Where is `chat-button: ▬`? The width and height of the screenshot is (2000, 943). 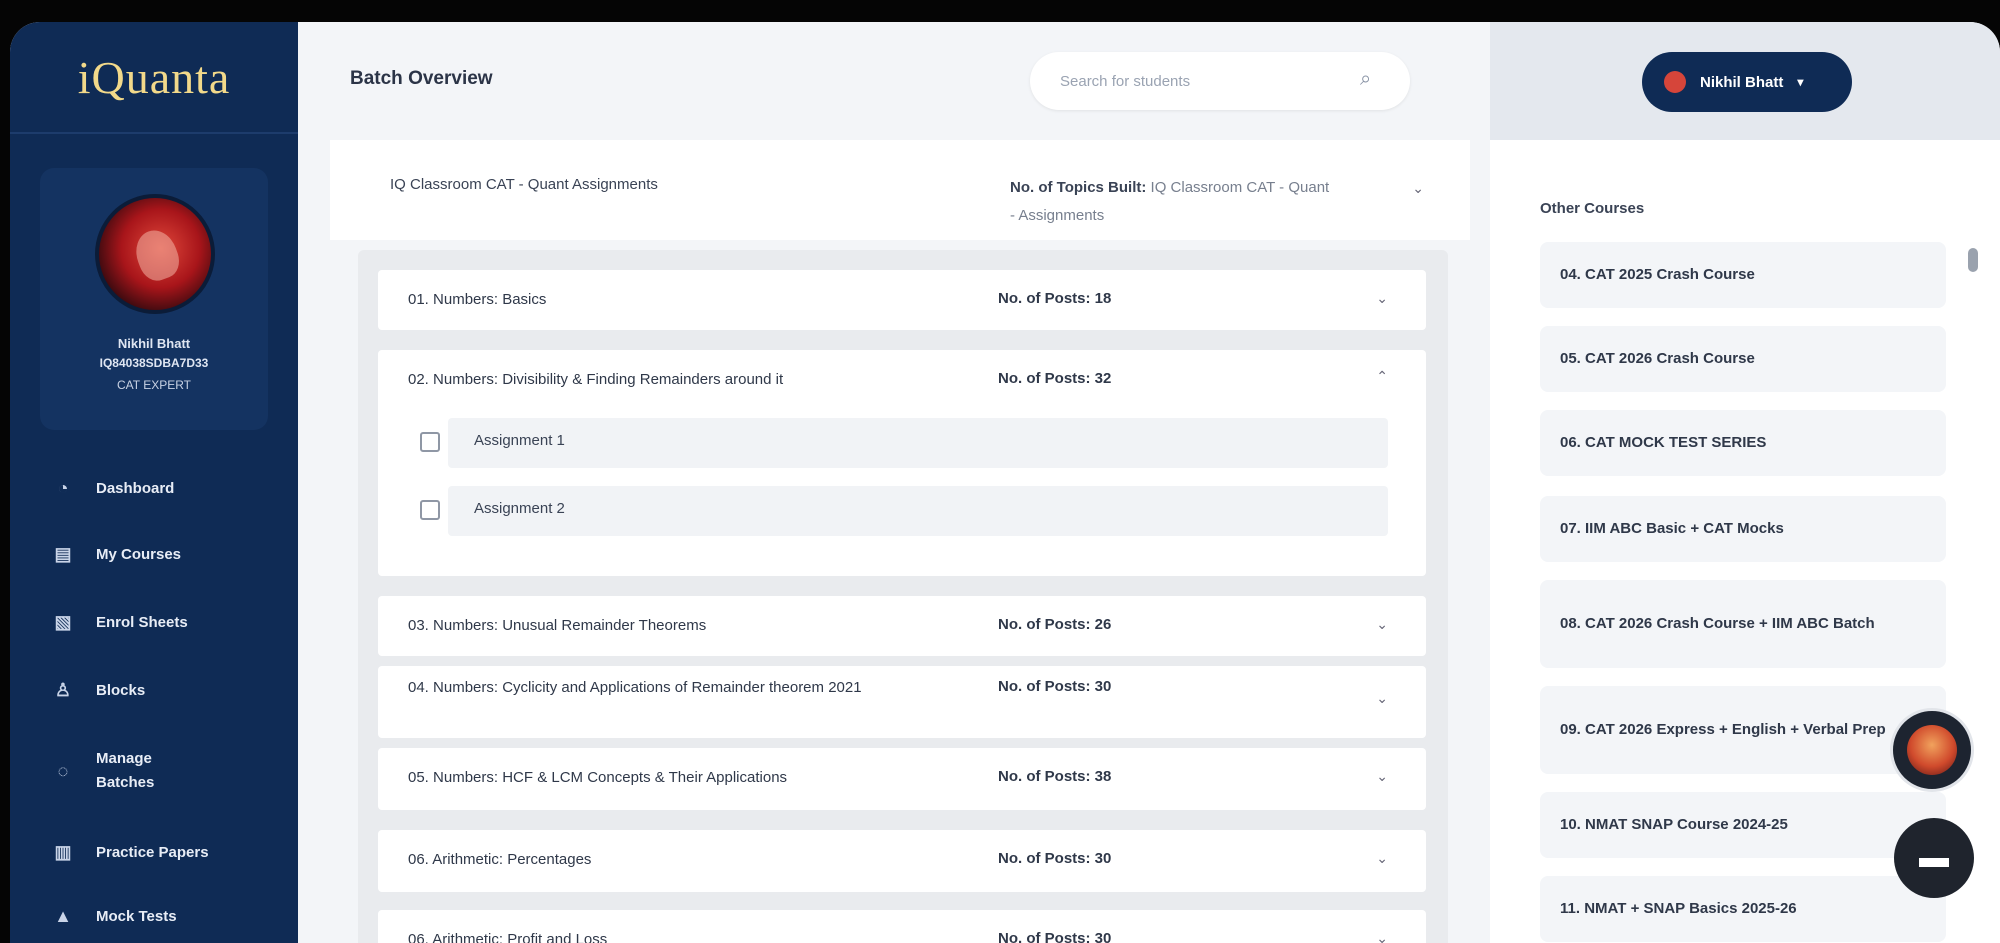
chat-button: ▬ is located at coordinates (1934, 858).